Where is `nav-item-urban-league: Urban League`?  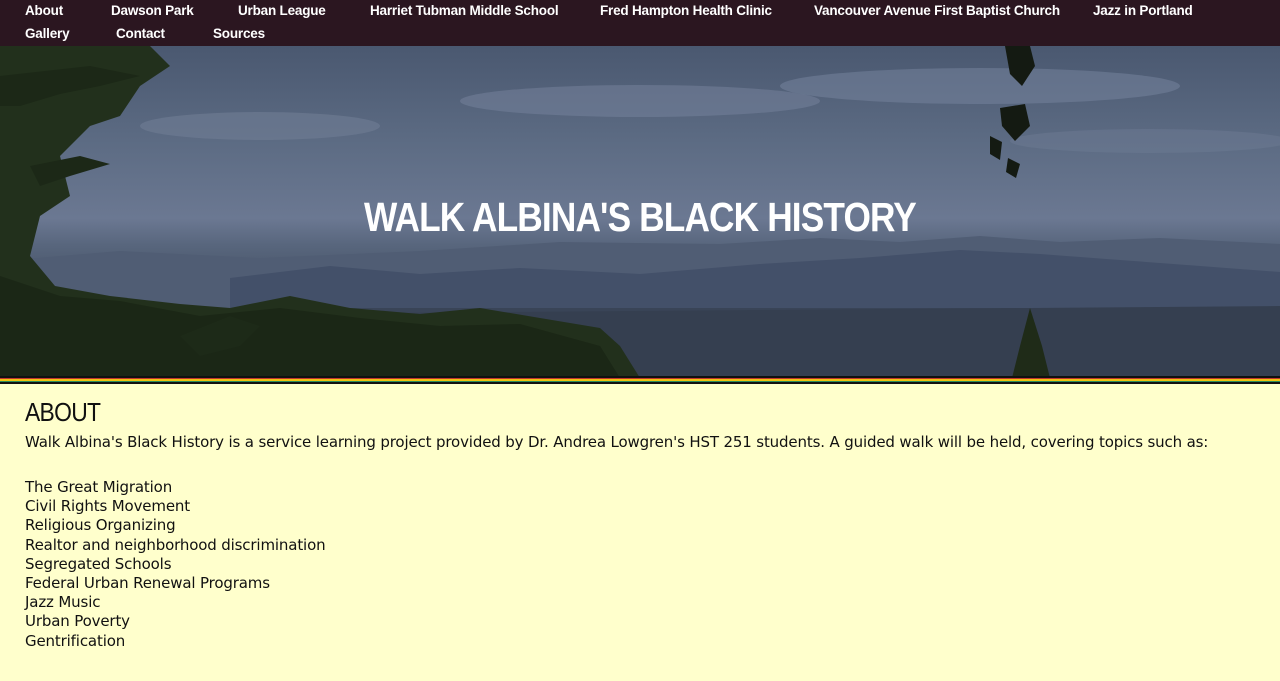
nav-item-urban-league: Urban League is located at coordinates (282, 11).